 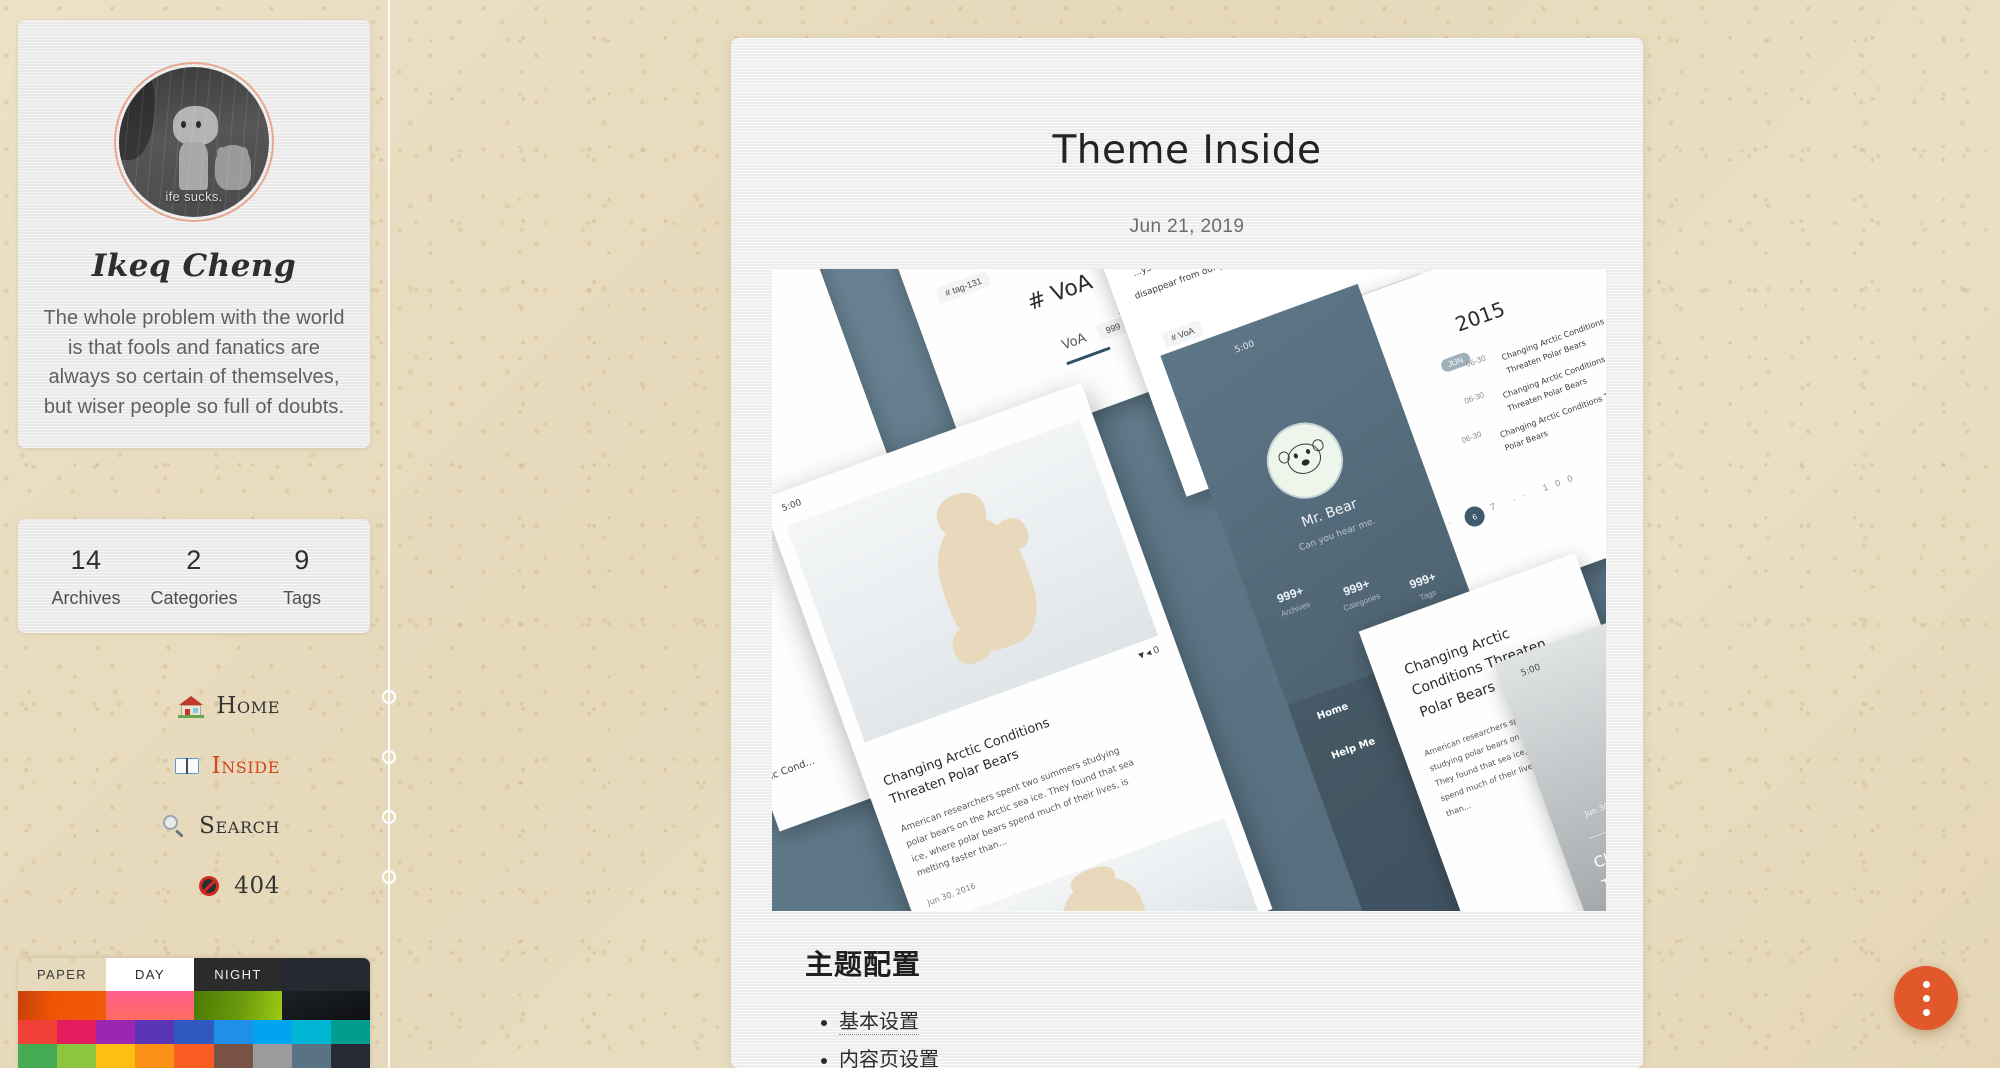 I want to click on theme-preview-extra, so click(x=326, y=1005).